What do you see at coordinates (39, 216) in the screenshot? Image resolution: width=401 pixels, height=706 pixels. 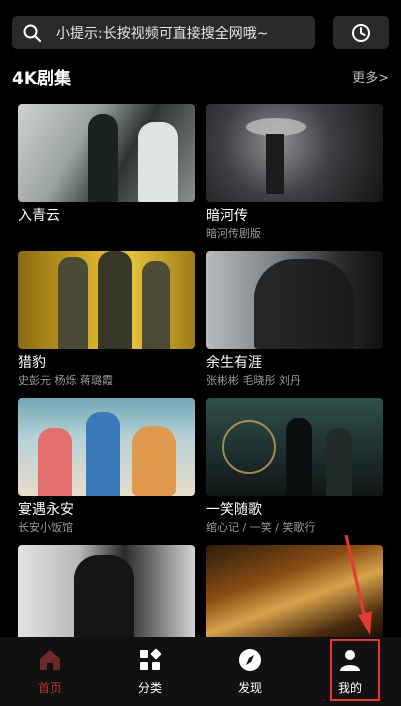 I see `card-title: 入青云` at bounding box center [39, 216].